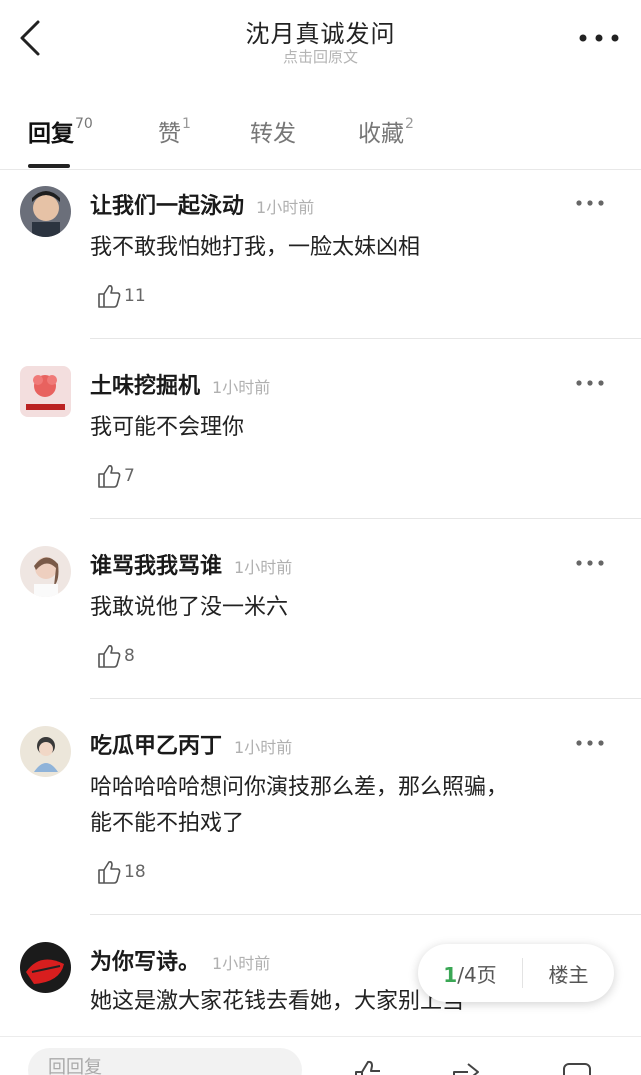 This screenshot has height=1075, width=641. I want to click on tab-replies-count: 70, so click(84, 124).